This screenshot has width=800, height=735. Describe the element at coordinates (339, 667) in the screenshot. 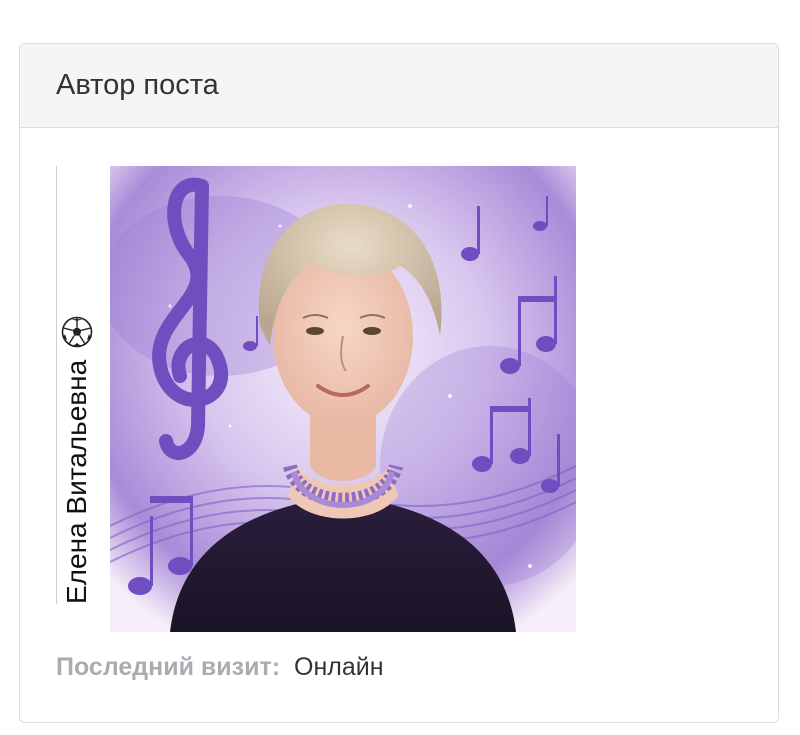

I see `last-visit-value: Онлайн` at that location.